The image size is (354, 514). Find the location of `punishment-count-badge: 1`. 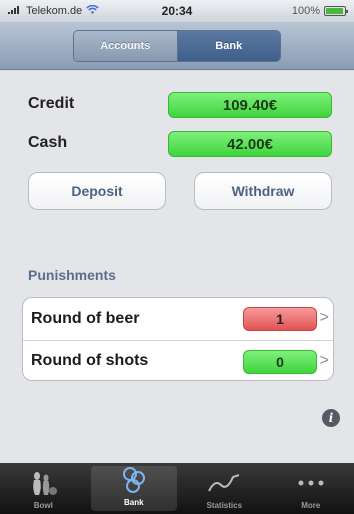

punishment-count-badge: 1 is located at coordinates (280, 319).